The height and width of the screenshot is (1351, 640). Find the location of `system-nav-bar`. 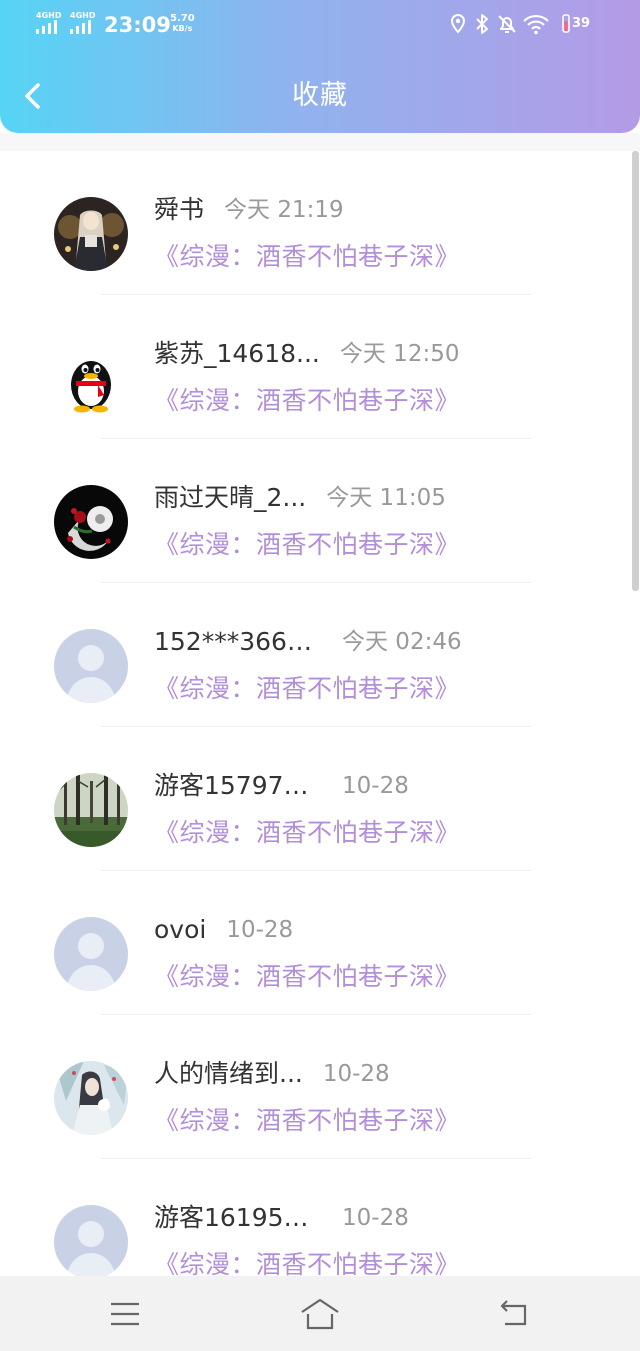

system-nav-bar is located at coordinates (320, 1313).